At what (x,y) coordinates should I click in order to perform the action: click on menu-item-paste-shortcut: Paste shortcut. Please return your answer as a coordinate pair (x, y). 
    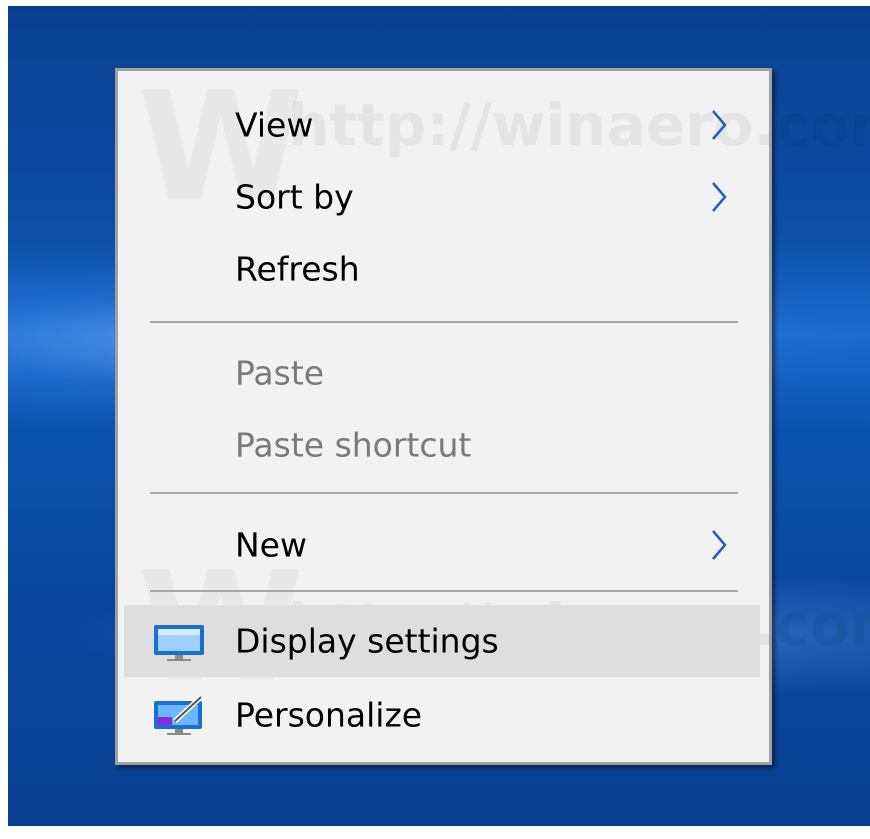
    Looking at the image, I should click on (442, 445).